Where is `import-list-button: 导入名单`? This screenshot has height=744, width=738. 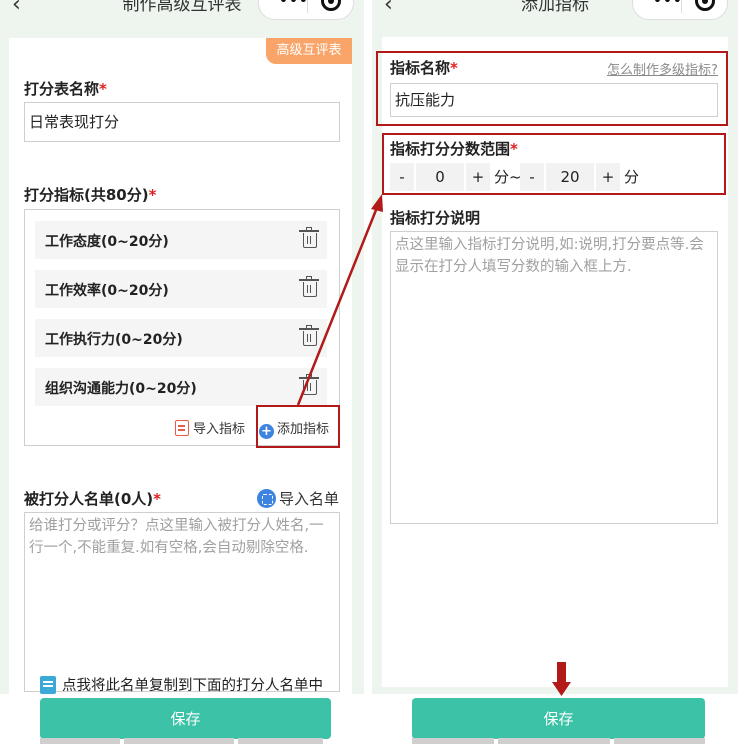
import-list-button: 导入名单 is located at coordinates (298, 498).